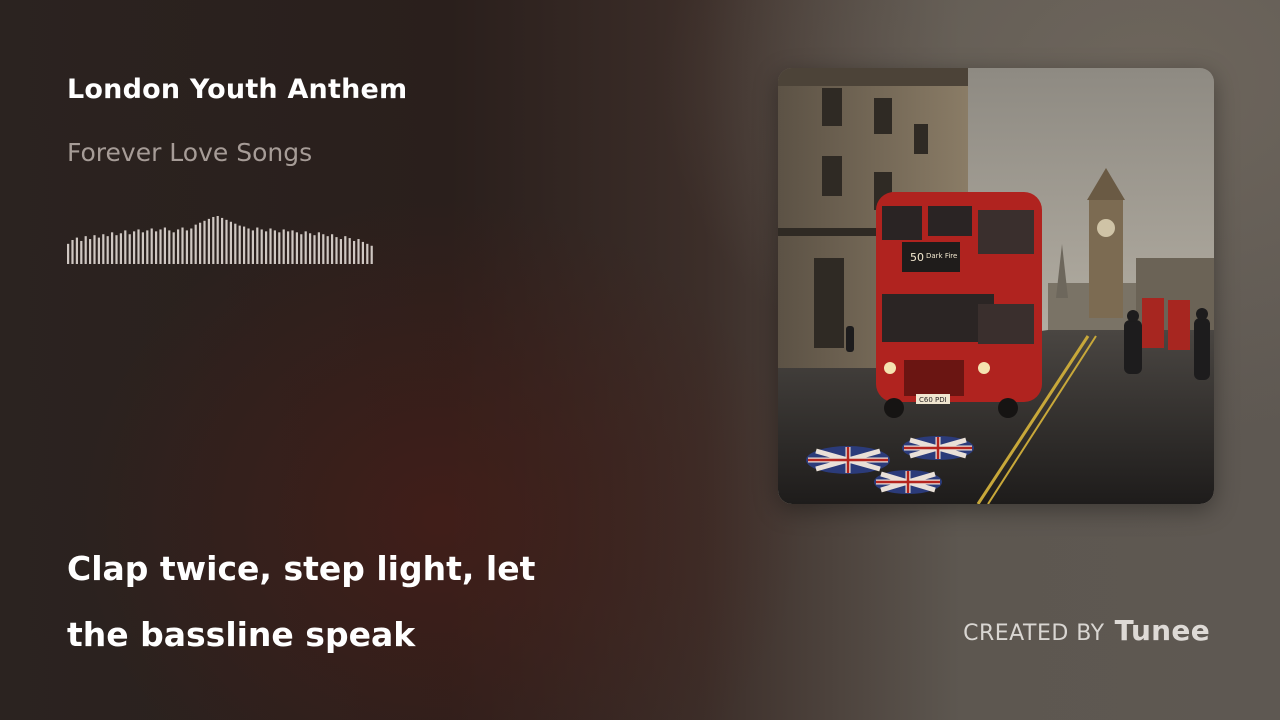  I want to click on album-name: Forever Love Songs, so click(190, 152).